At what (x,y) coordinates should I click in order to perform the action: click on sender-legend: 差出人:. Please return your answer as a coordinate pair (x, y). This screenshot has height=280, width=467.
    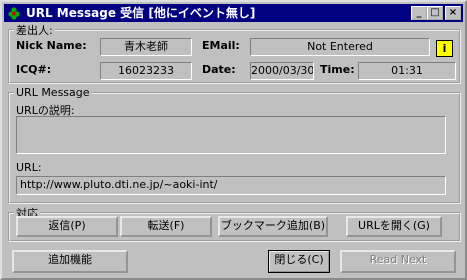
    Looking at the image, I should click on (34, 30).